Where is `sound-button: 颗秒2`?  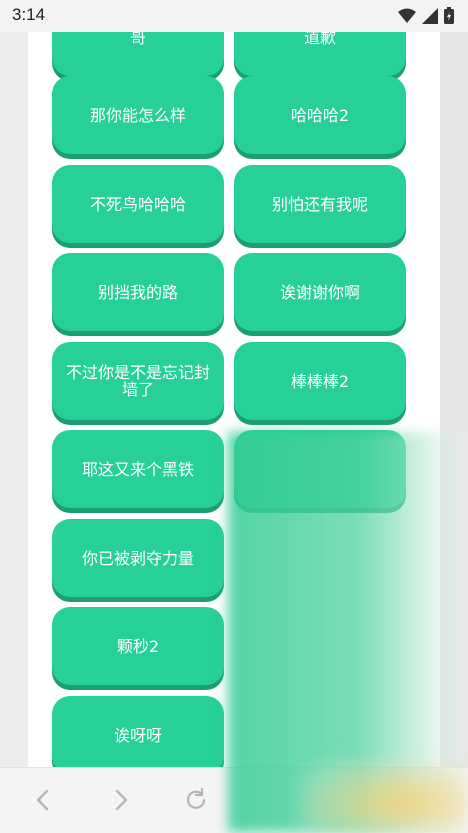
sound-button: 颗秒2 is located at coordinates (138, 646).